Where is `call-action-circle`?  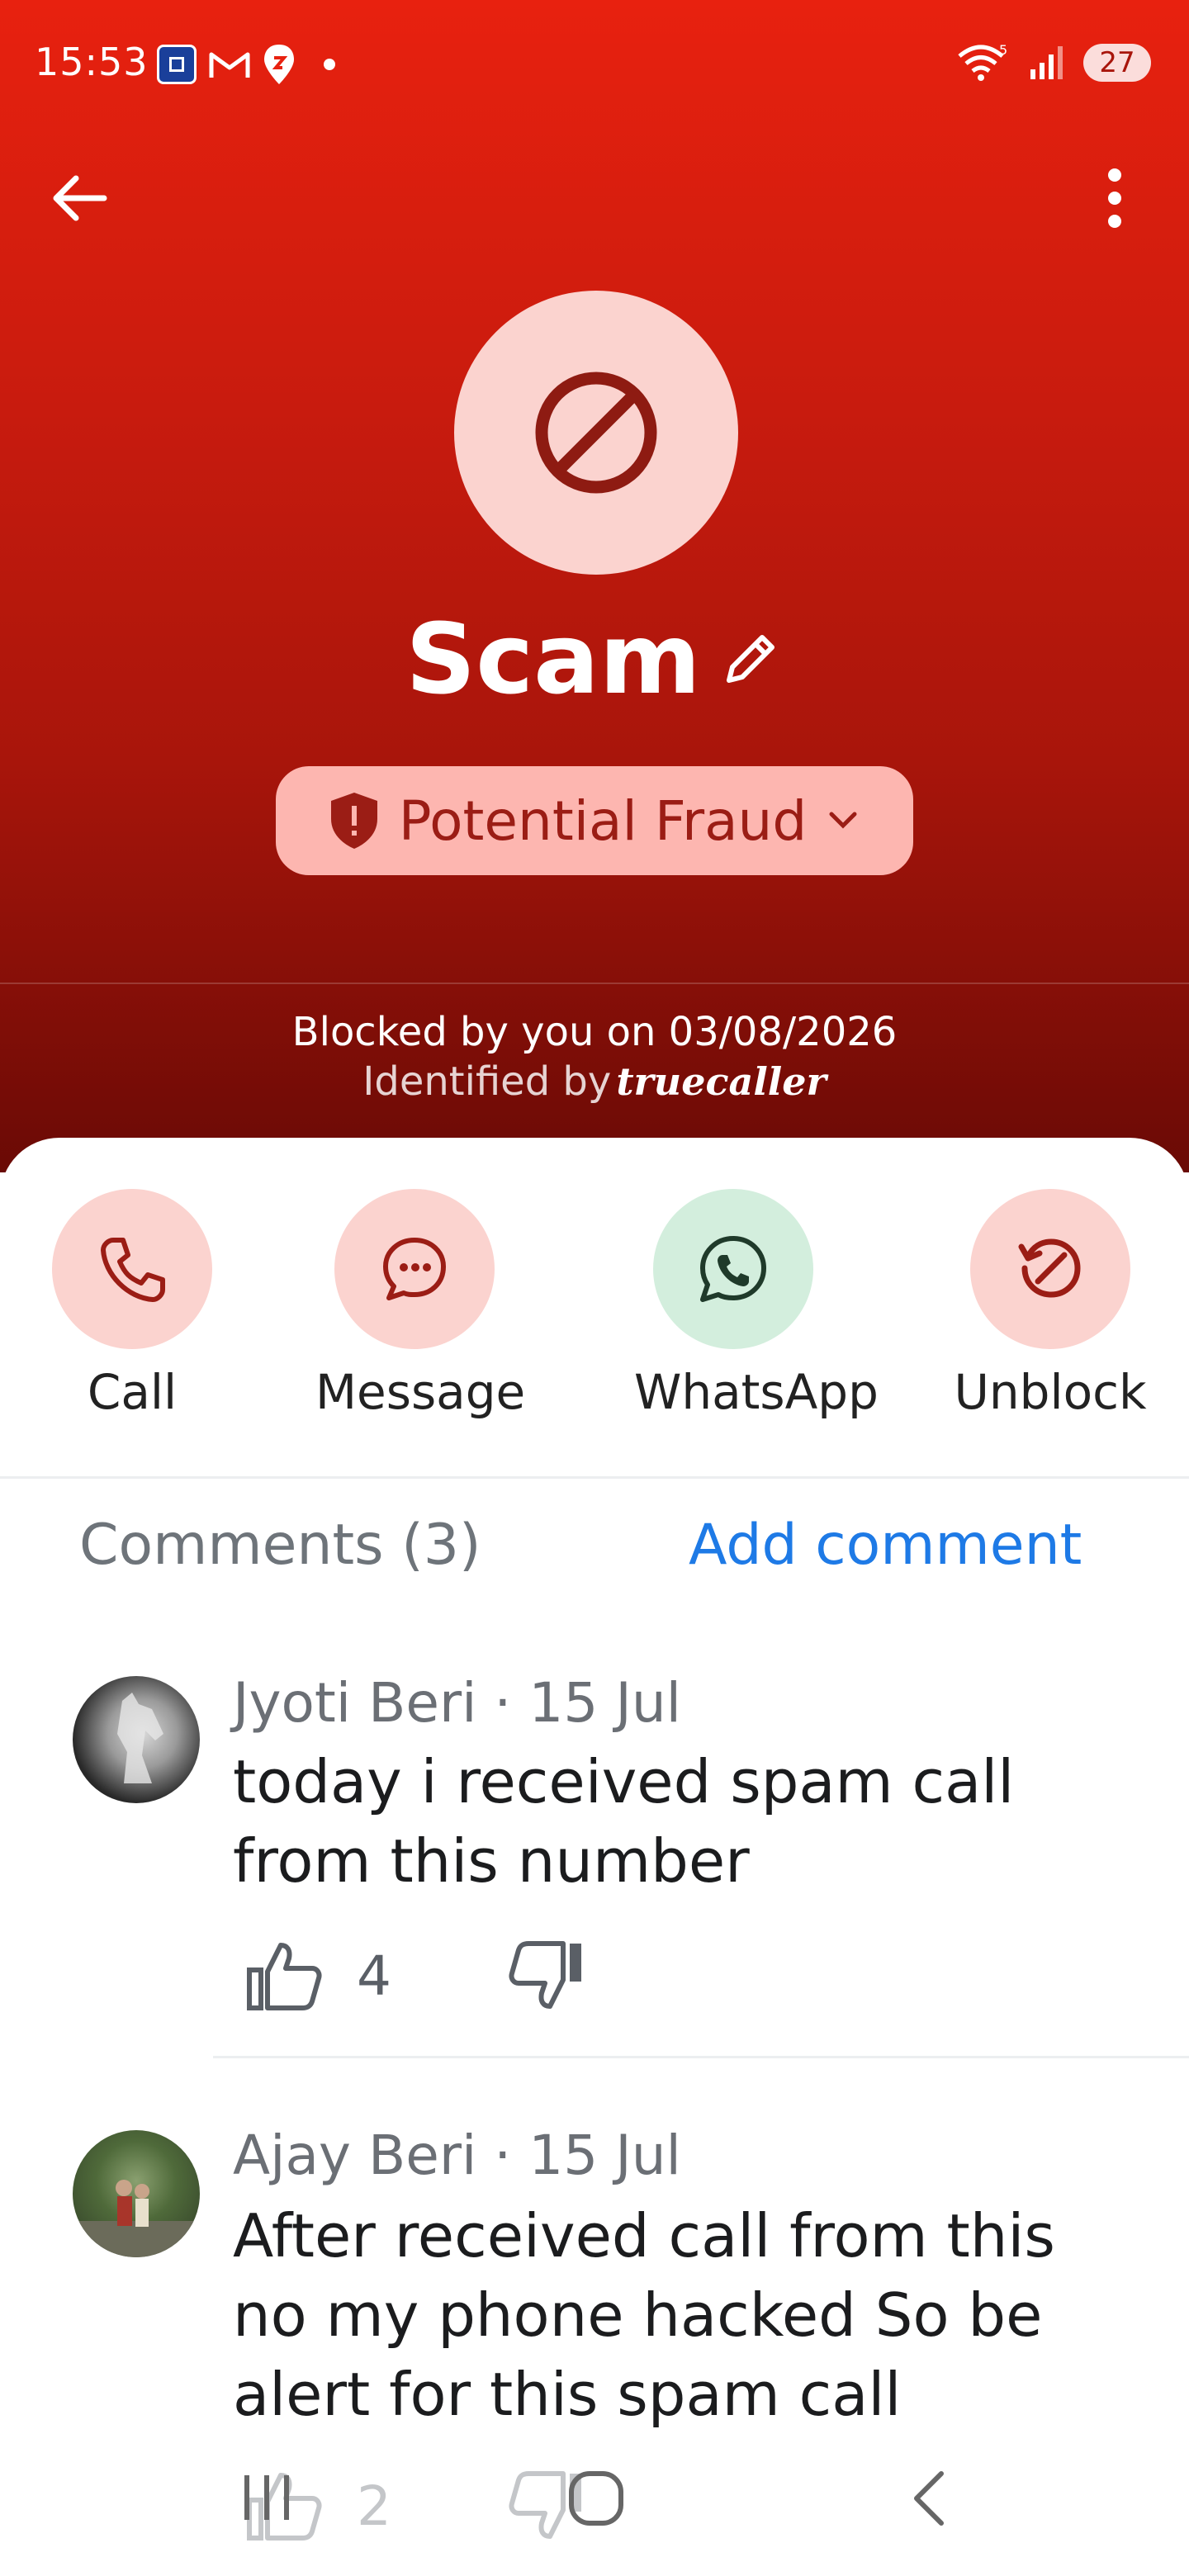 call-action-circle is located at coordinates (132, 1269).